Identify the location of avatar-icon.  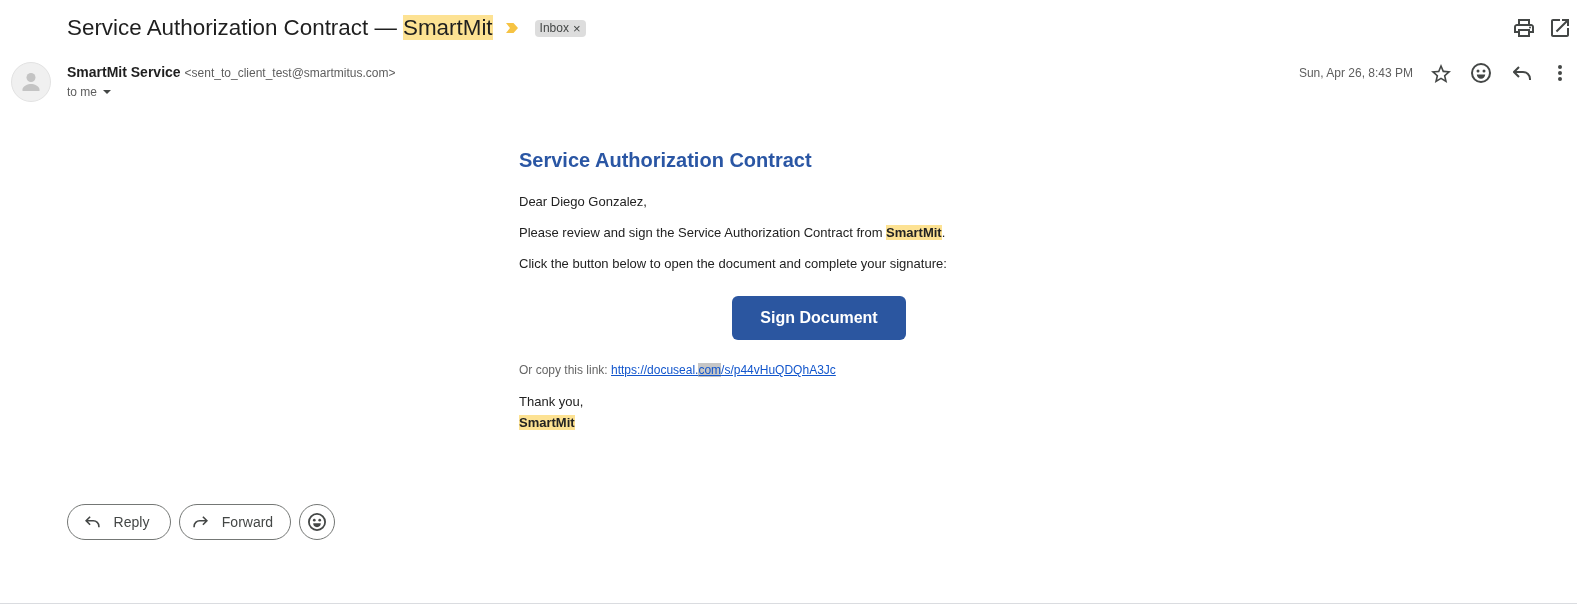
(31, 82).